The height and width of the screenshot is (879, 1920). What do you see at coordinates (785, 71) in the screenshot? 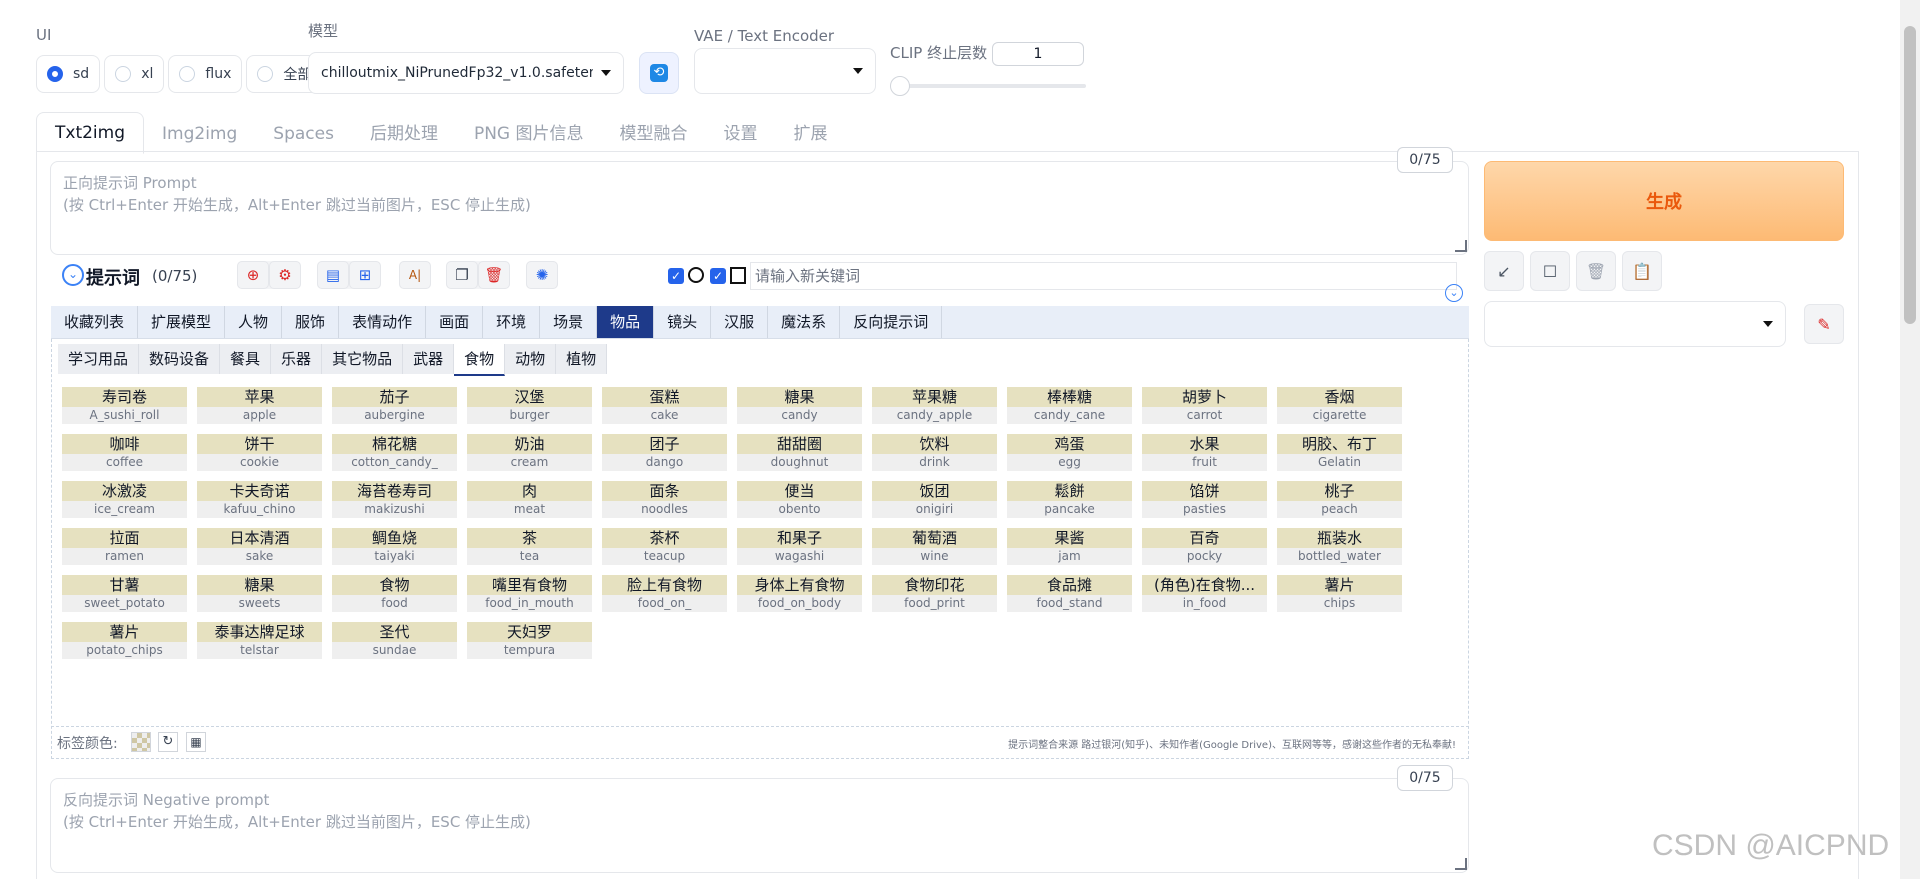
I see `vae-select` at bounding box center [785, 71].